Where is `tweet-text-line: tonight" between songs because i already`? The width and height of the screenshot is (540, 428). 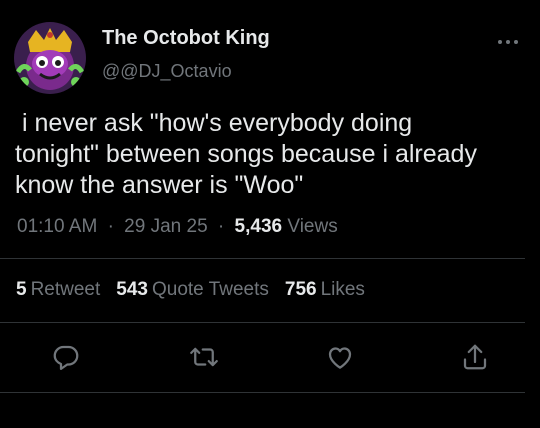 tweet-text-line: tonight" between songs because i already is located at coordinates (246, 154).